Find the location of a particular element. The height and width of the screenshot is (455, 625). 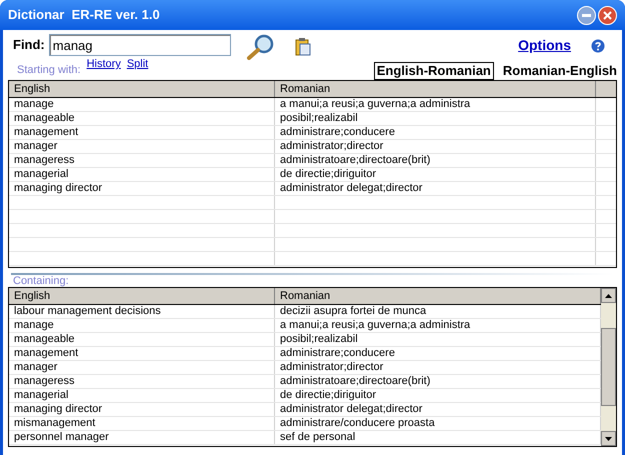

close-icon is located at coordinates (607, 15).